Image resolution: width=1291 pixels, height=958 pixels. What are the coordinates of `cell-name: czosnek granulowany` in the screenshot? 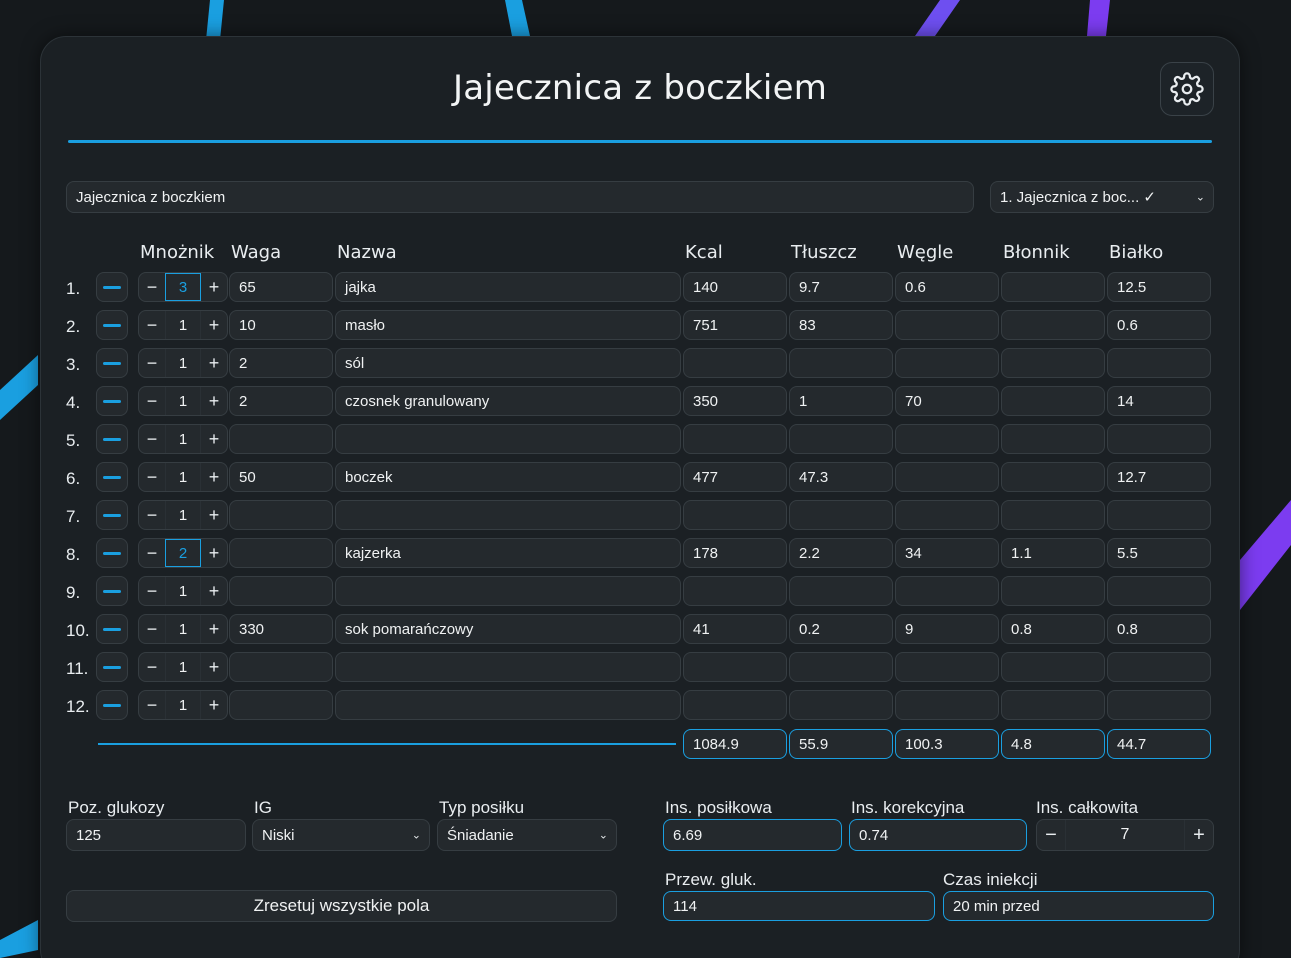 It's located at (508, 401).